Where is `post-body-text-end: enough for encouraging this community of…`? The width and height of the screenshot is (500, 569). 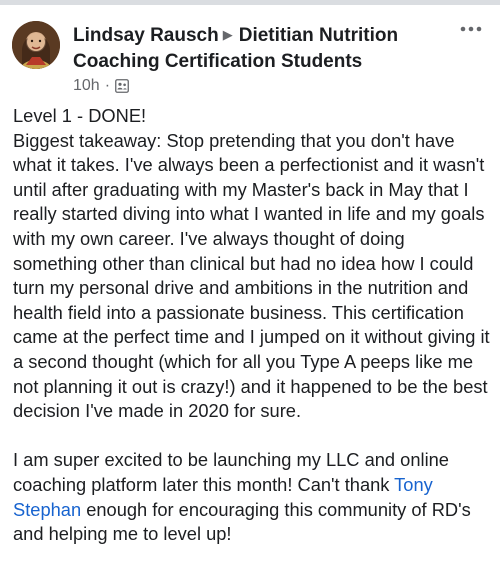 post-body-text-end: enough for encouraging this community of… is located at coordinates (244, 521).